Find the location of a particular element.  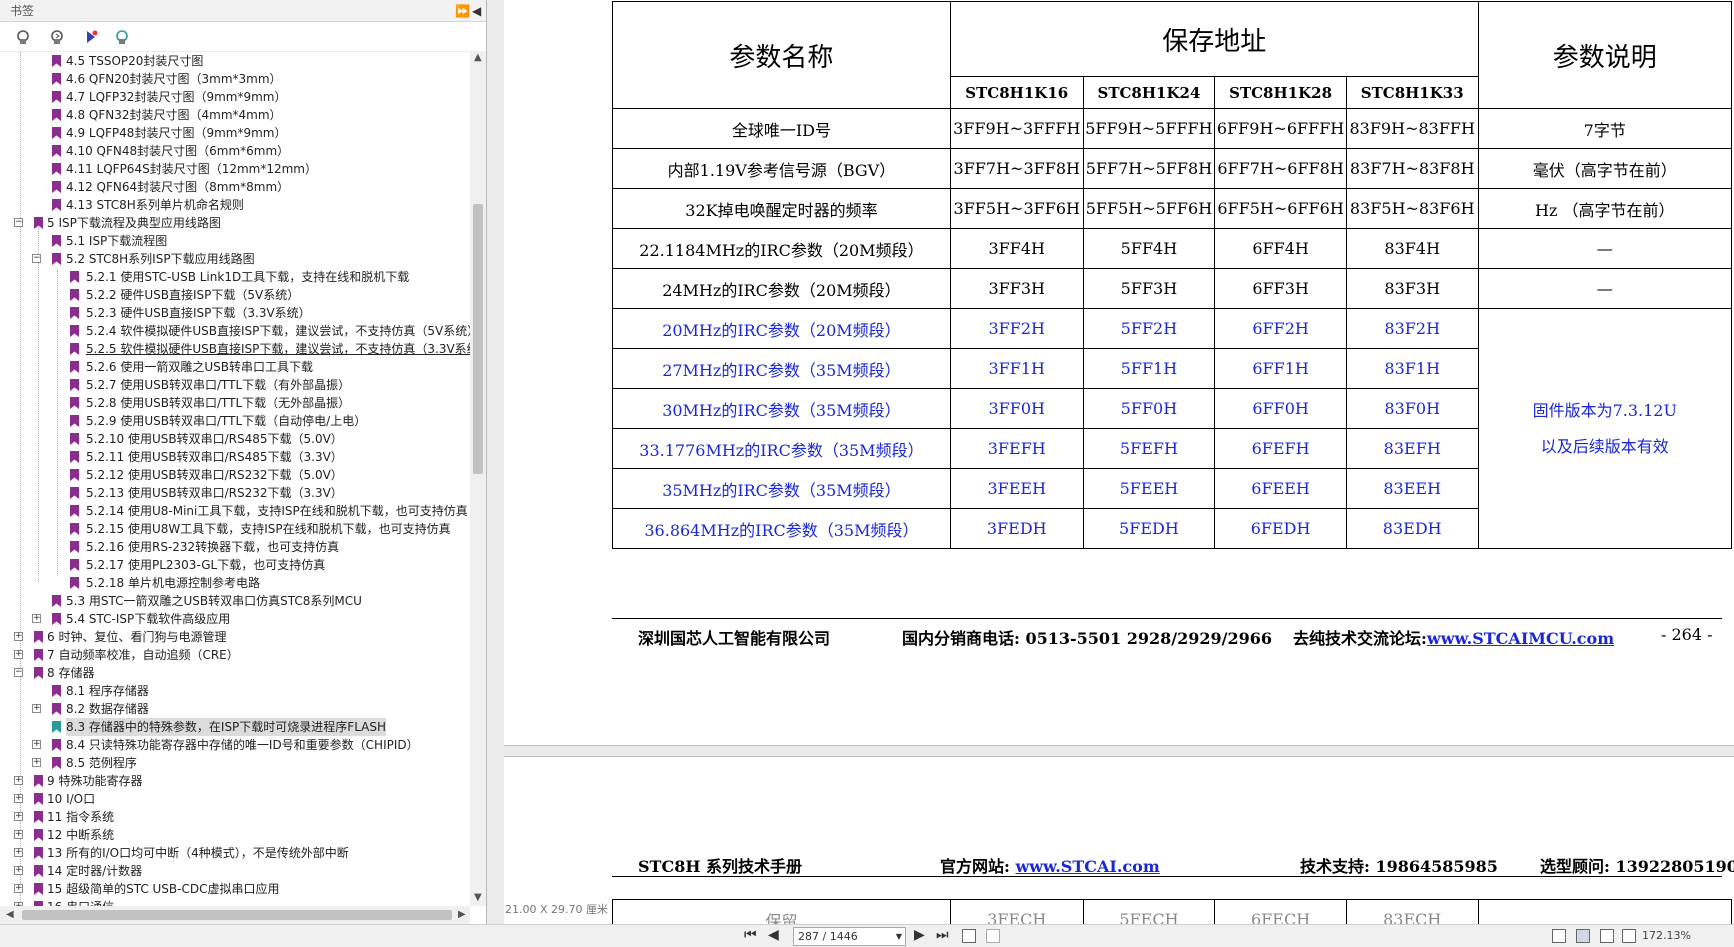

bookmark-item: +12 中断系统 is located at coordinates (235, 835).